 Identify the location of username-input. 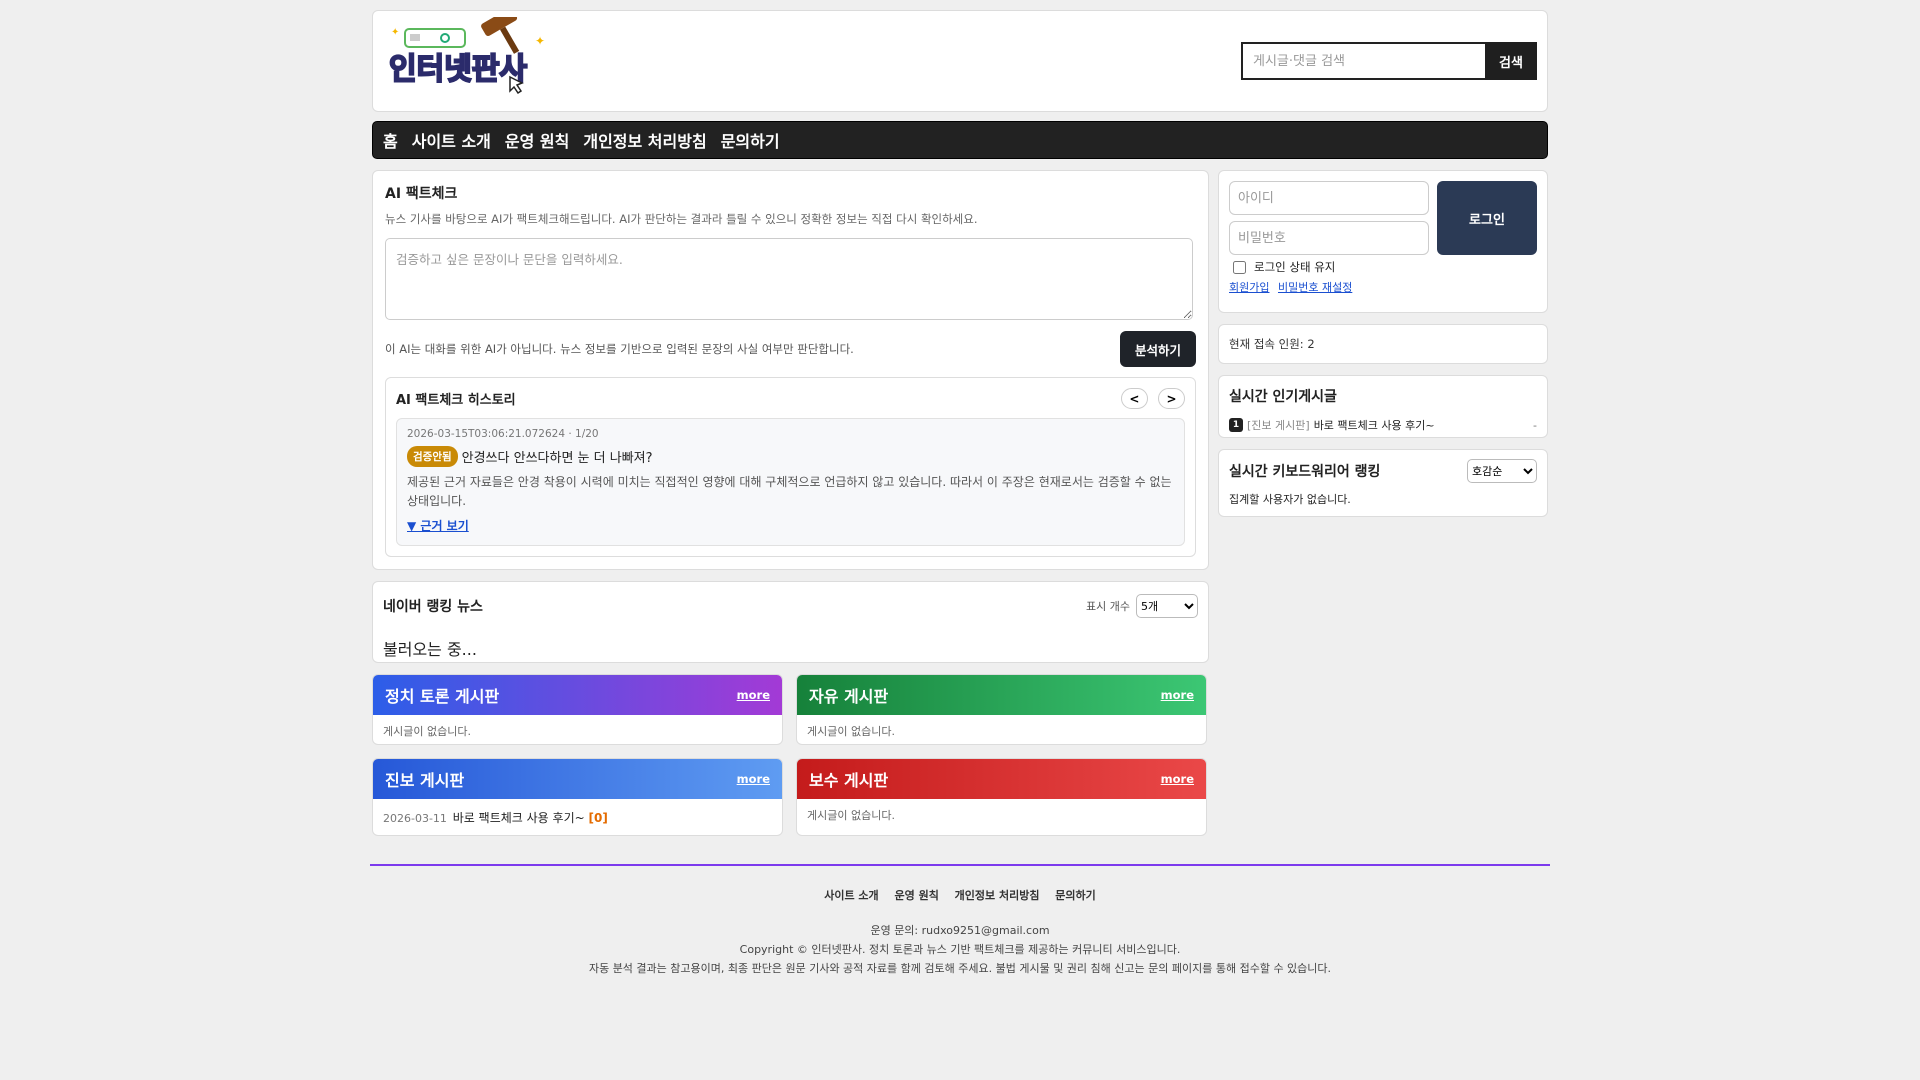
(1329, 198).